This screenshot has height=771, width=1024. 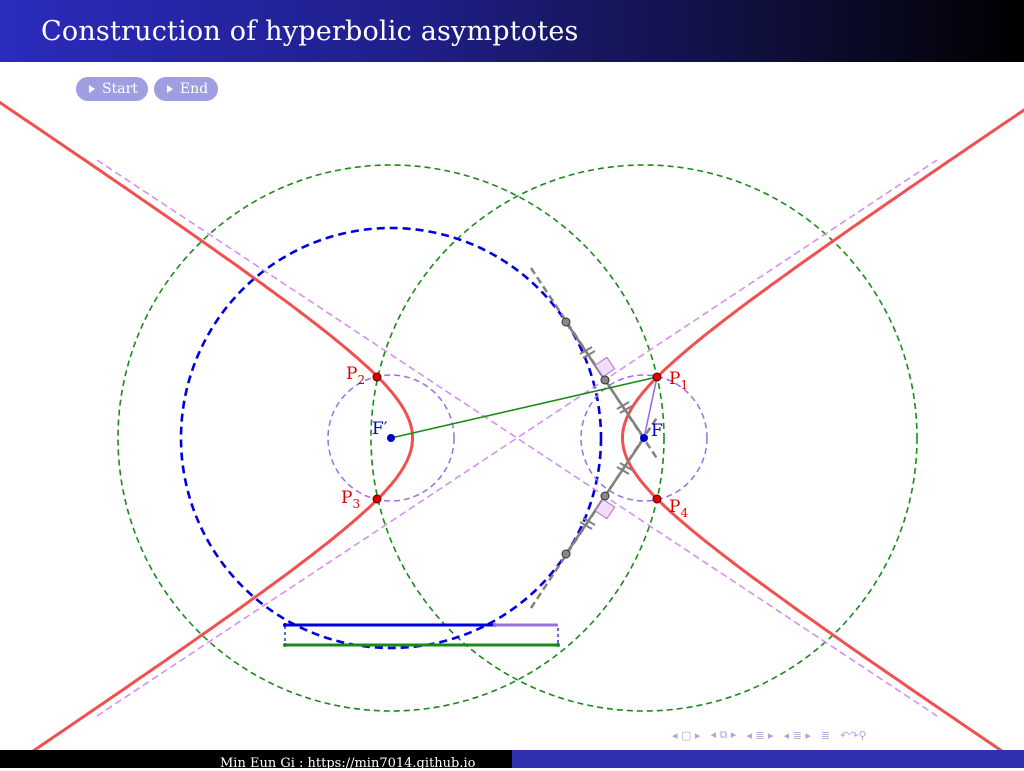 I want to click on nav-search-icon: ↶↷⚲, so click(x=853, y=735).